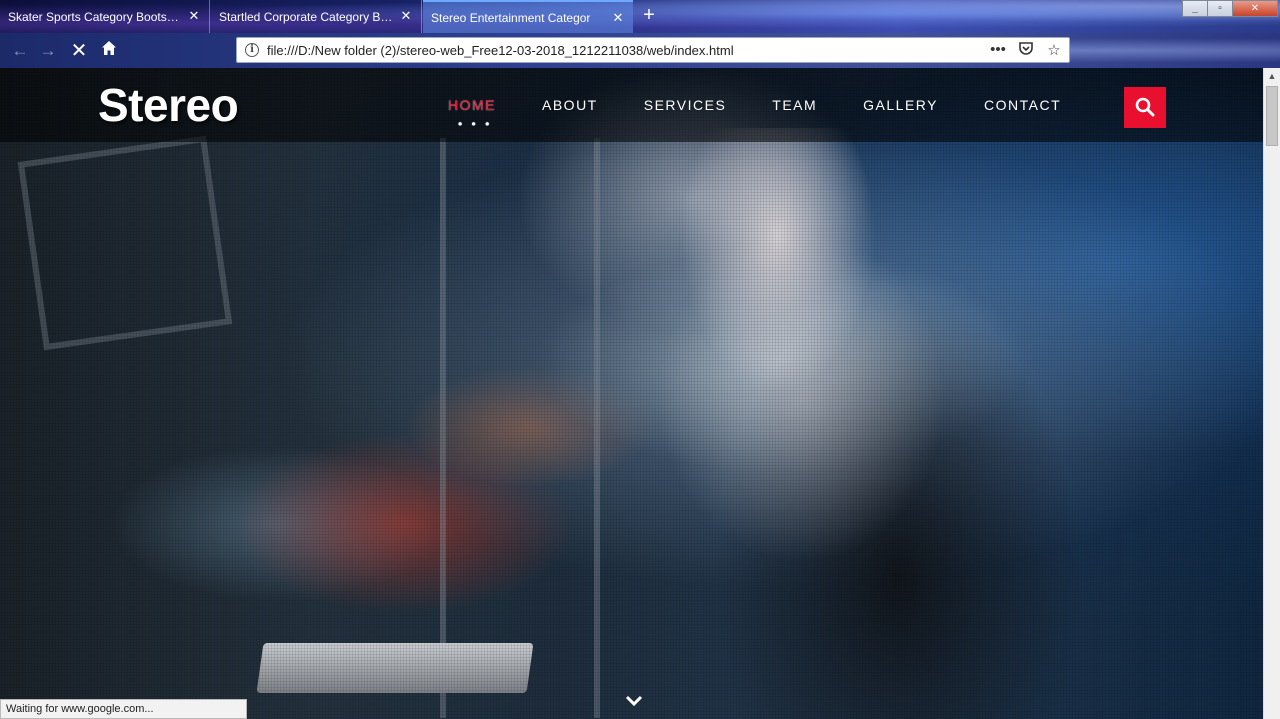  What do you see at coordinates (1272, 76) in the screenshot?
I see `scroll-up-arrow-icon: ▲` at bounding box center [1272, 76].